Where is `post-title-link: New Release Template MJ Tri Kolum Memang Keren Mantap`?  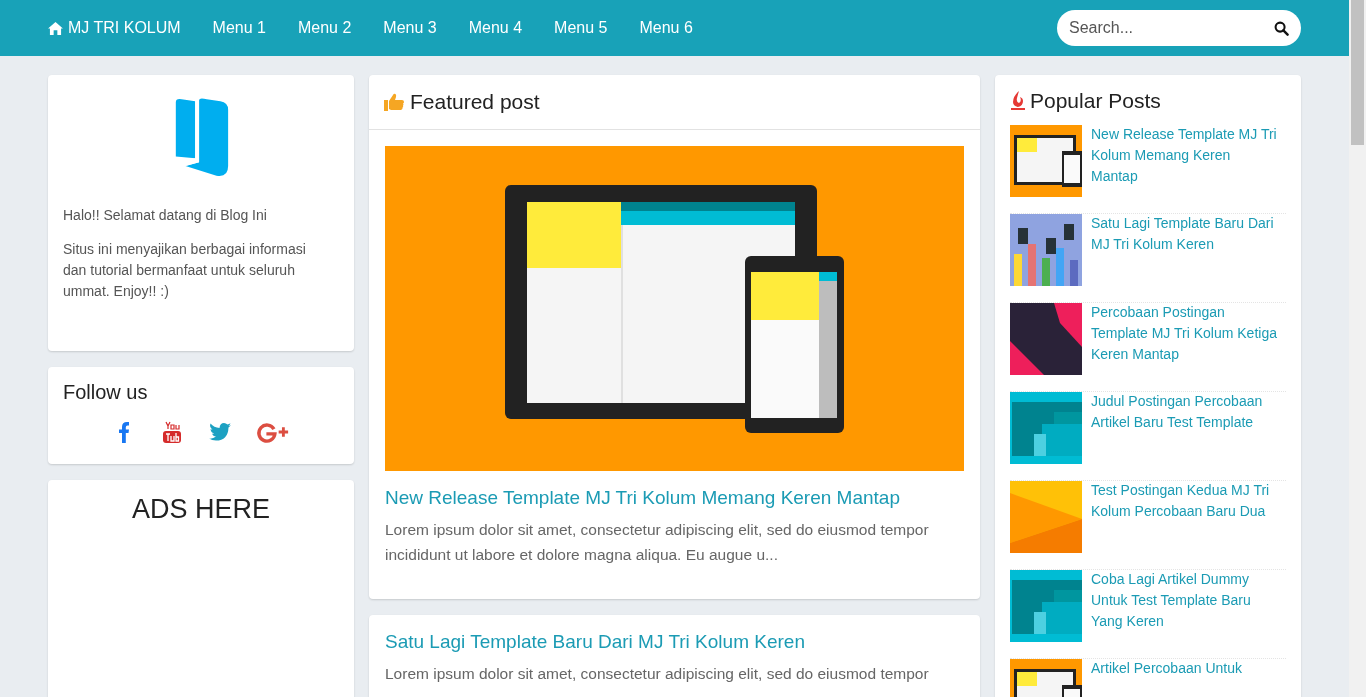 post-title-link: New Release Template MJ Tri Kolum Memang Keren Mantap is located at coordinates (674, 498).